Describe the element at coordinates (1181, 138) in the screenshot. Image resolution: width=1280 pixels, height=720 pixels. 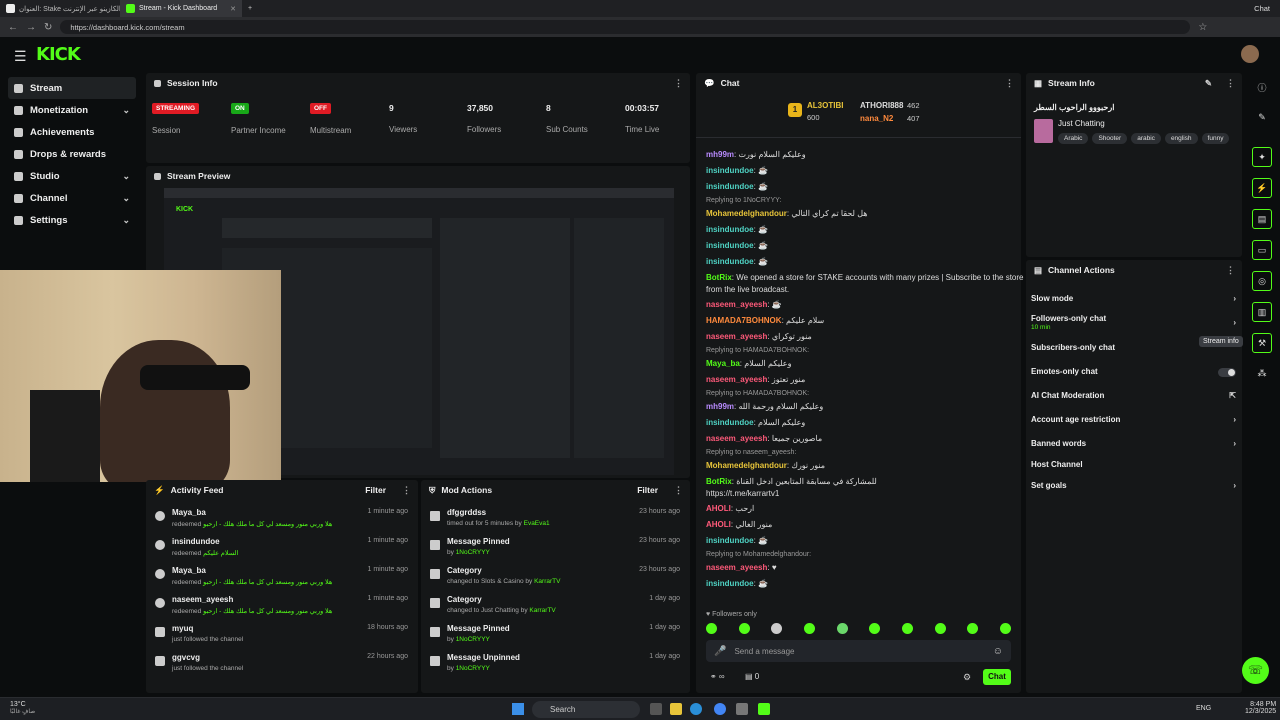
I see `tag: english` at that location.